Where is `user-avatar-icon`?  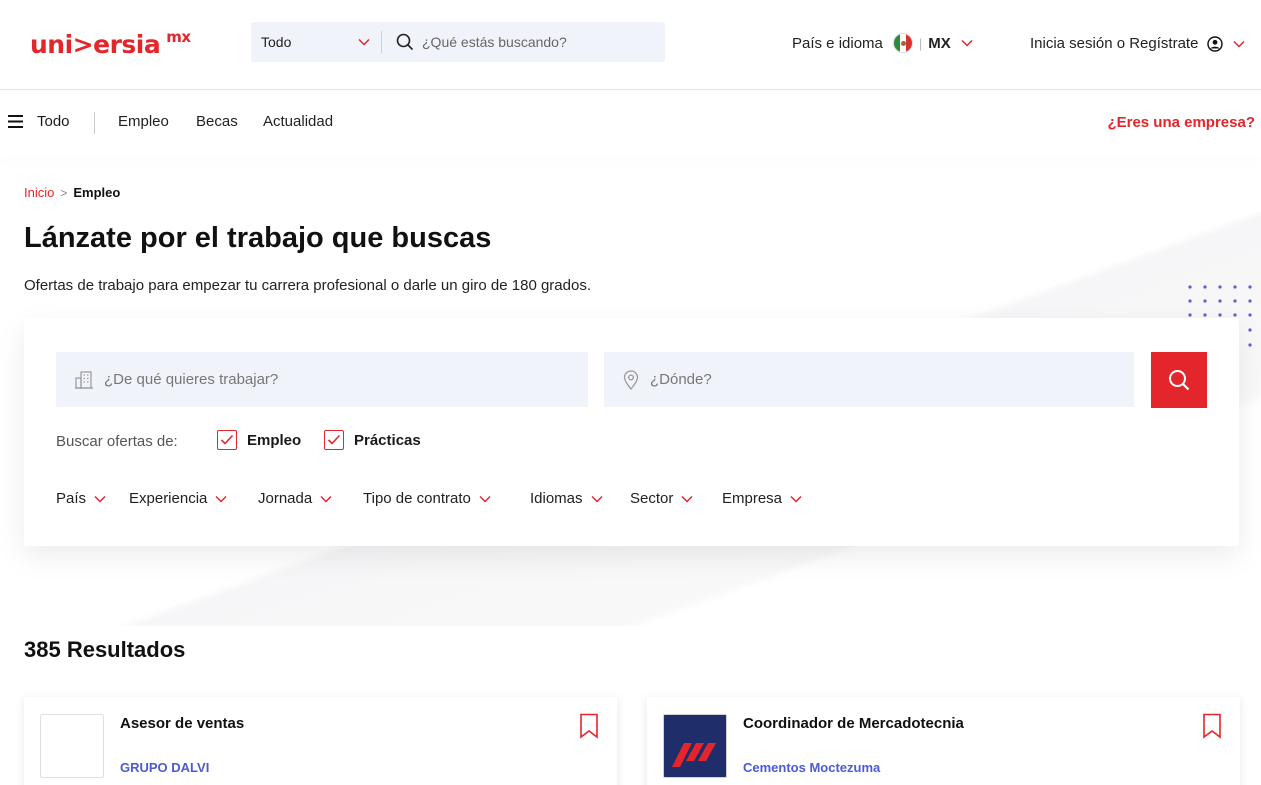
user-avatar-icon is located at coordinates (1215, 43).